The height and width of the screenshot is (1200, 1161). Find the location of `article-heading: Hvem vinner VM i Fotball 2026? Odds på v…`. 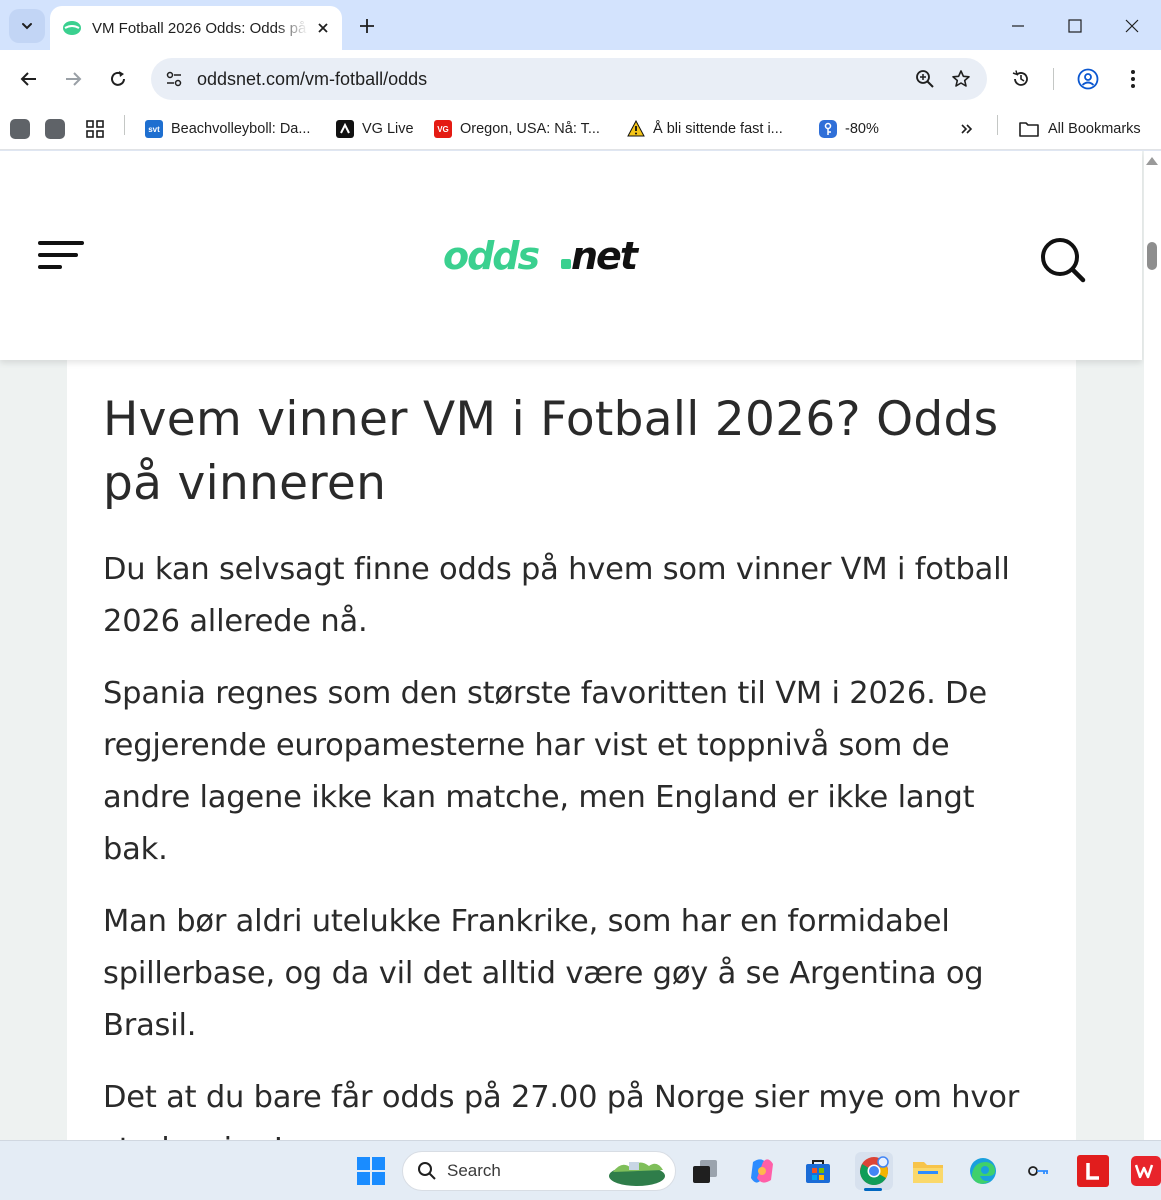

article-heading: Hvem vinner VM i Fotball 2026? Odds på v… is located at coordinates (551, 451).